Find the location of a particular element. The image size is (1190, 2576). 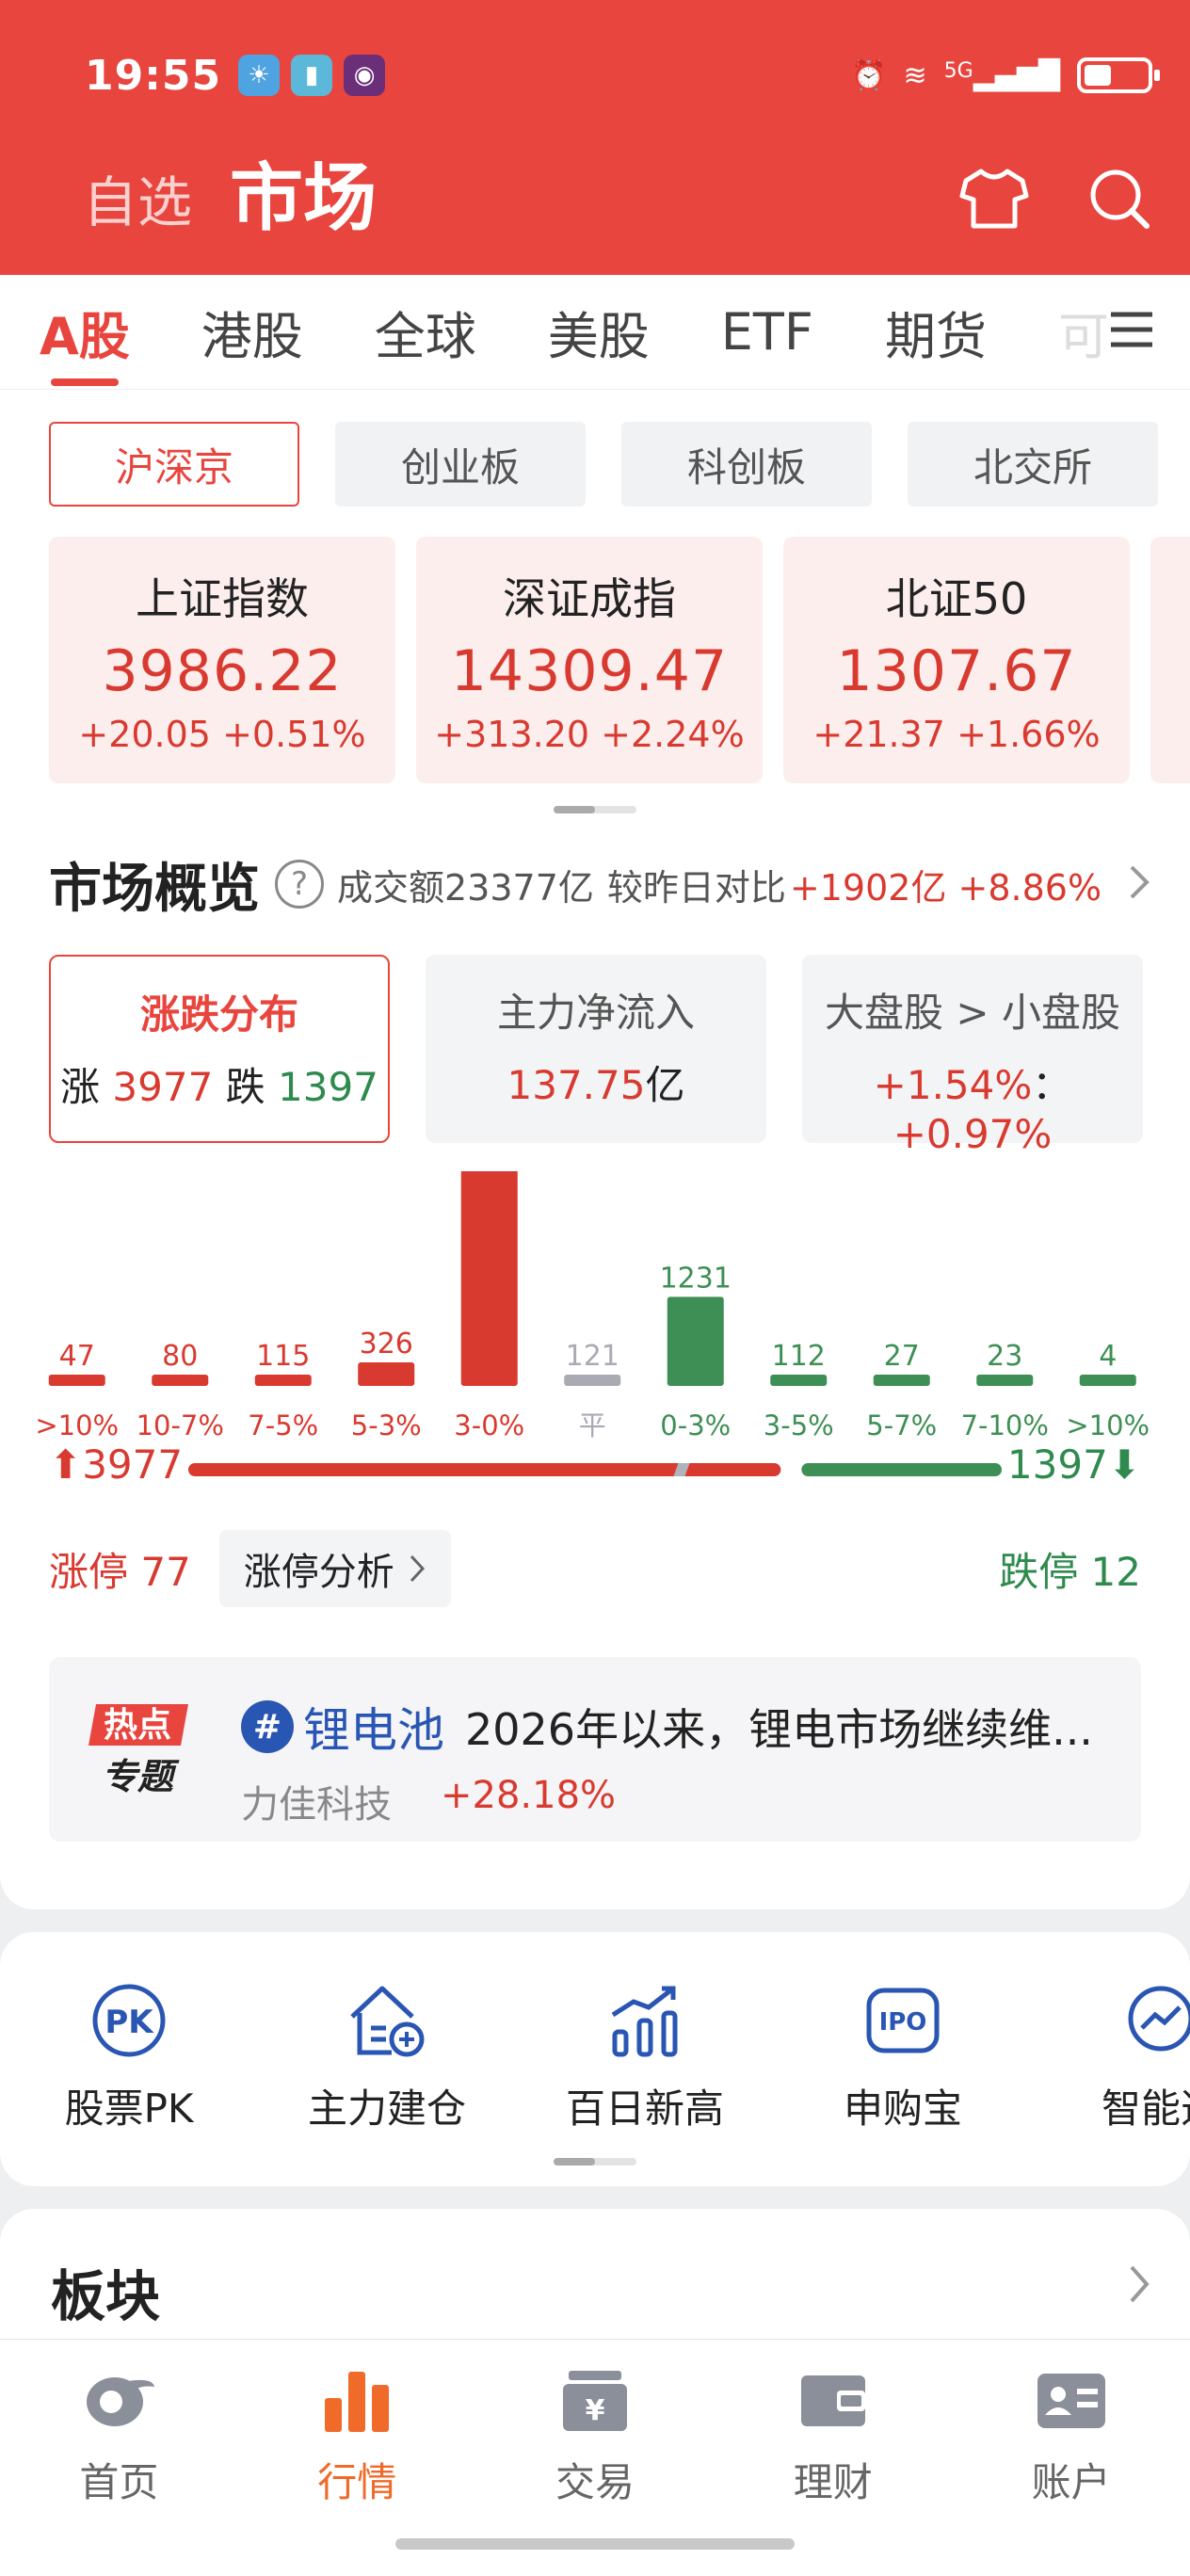

tools-panel: PK 股票PK 主力建仓 百日新高 IPO 申购宝 智能选 is located at coordinates (595, 2059).